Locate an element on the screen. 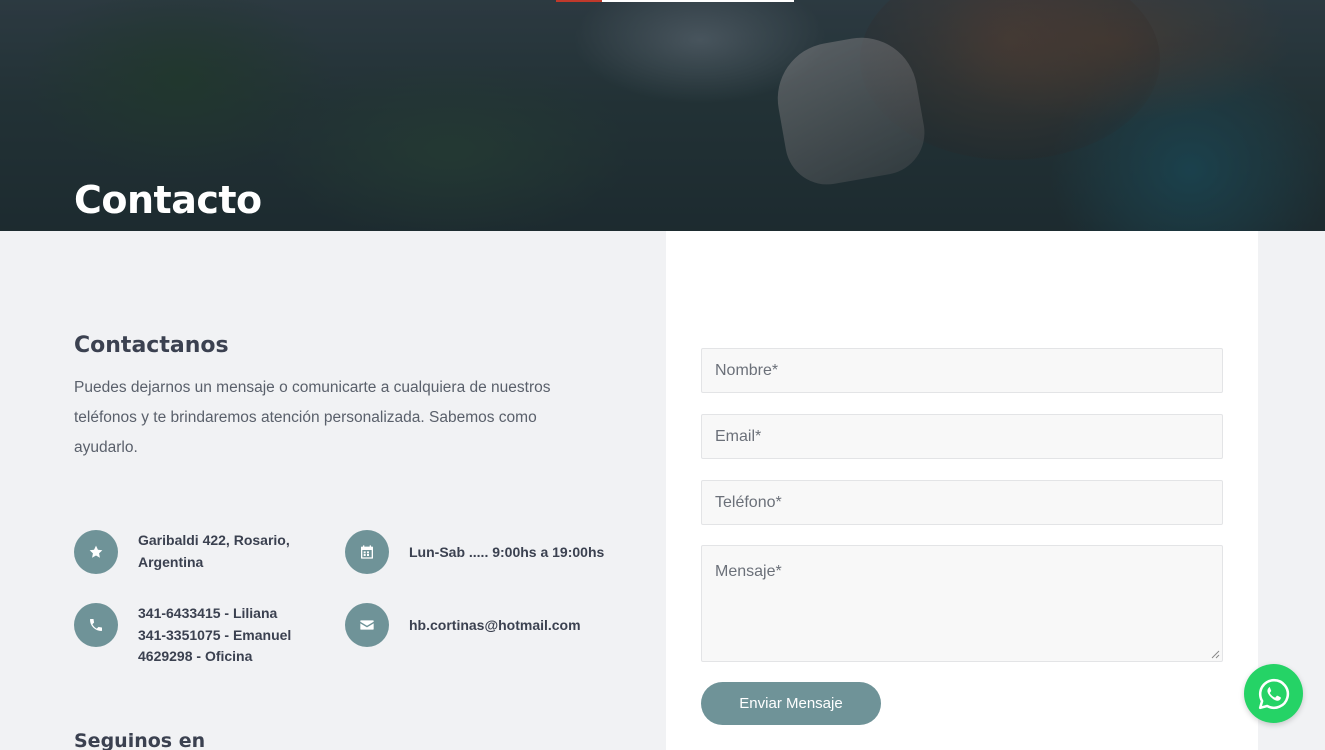 This screenshot has height=750, width=1325. name-input is located at coordinates (962, 370).